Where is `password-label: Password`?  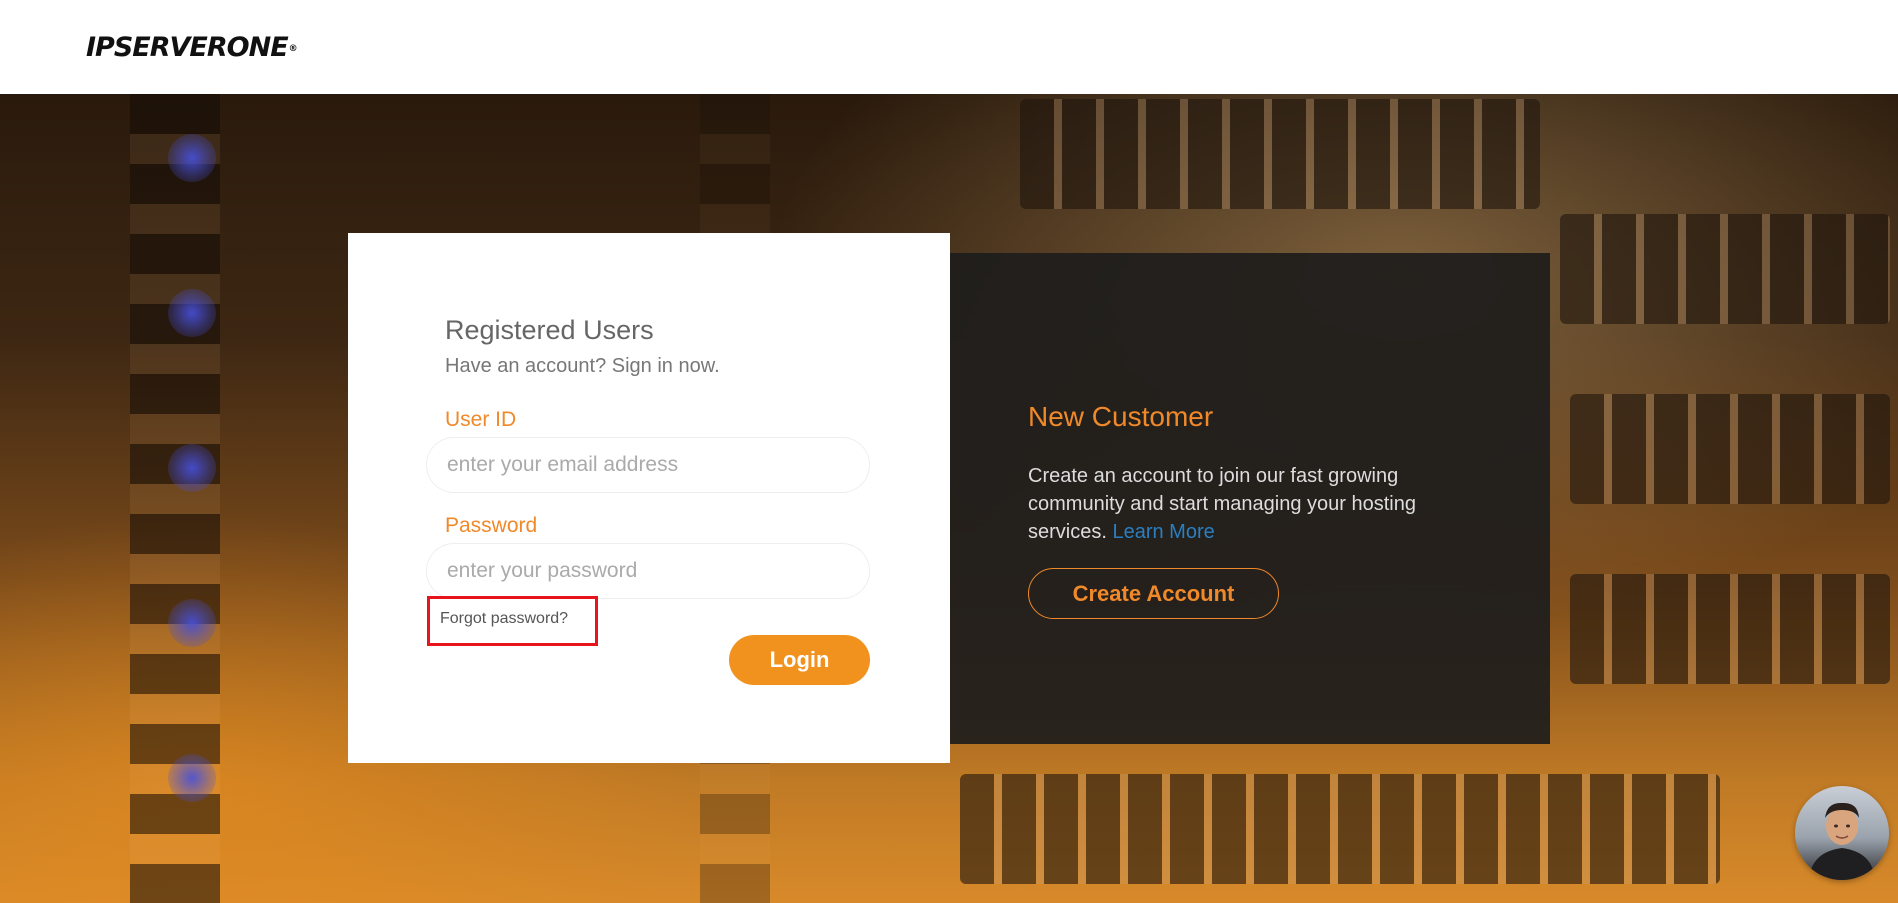
password-label: Password is located at coordinates (491, 525).